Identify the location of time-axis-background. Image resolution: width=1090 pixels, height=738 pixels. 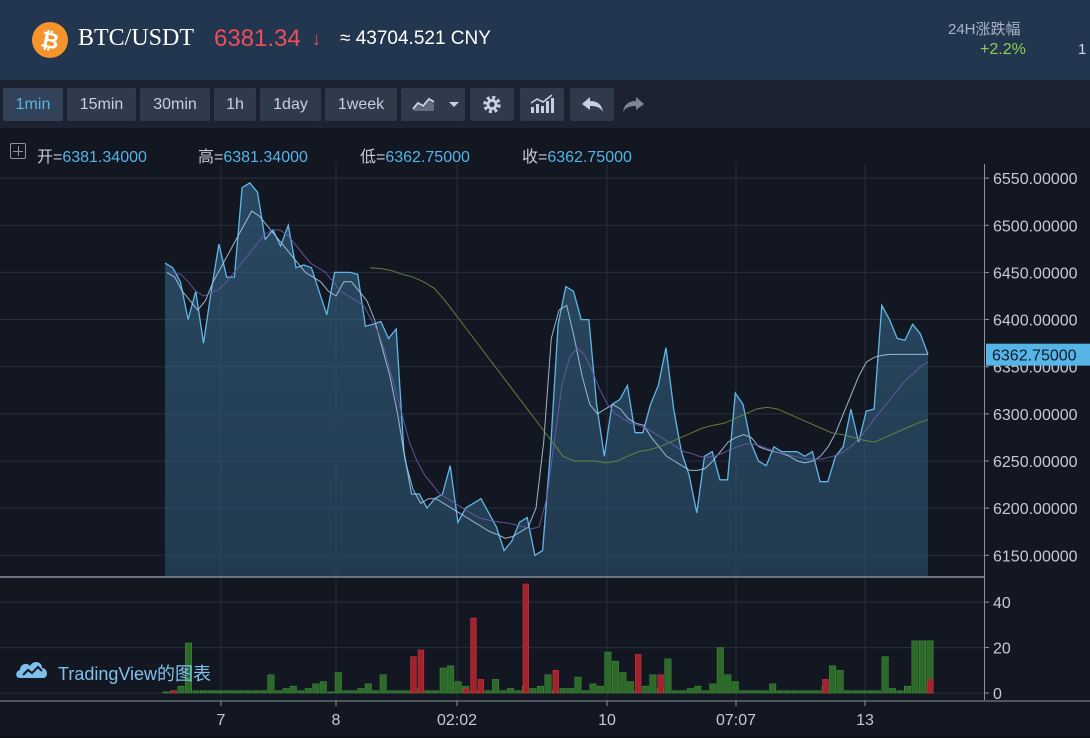
(545, 720).